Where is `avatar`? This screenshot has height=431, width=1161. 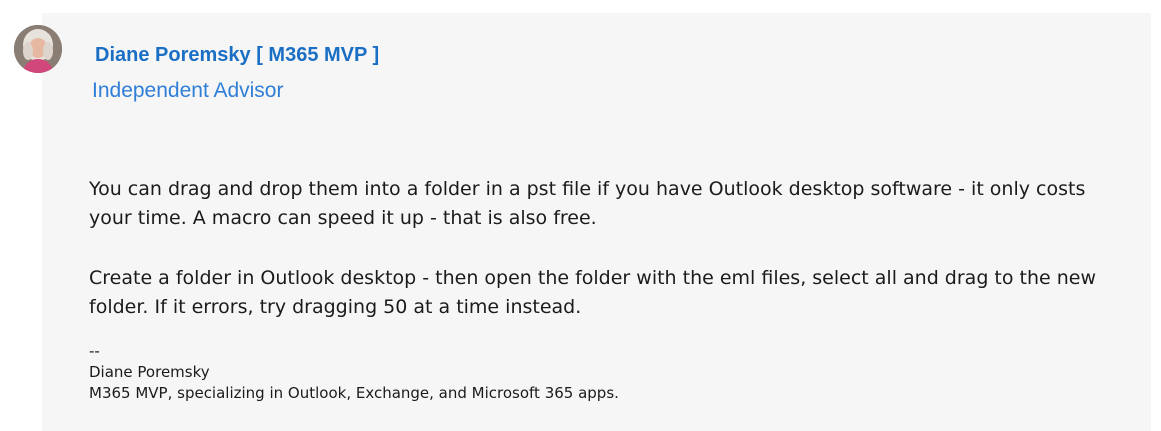 avatar is located at coordinates (38, 49).